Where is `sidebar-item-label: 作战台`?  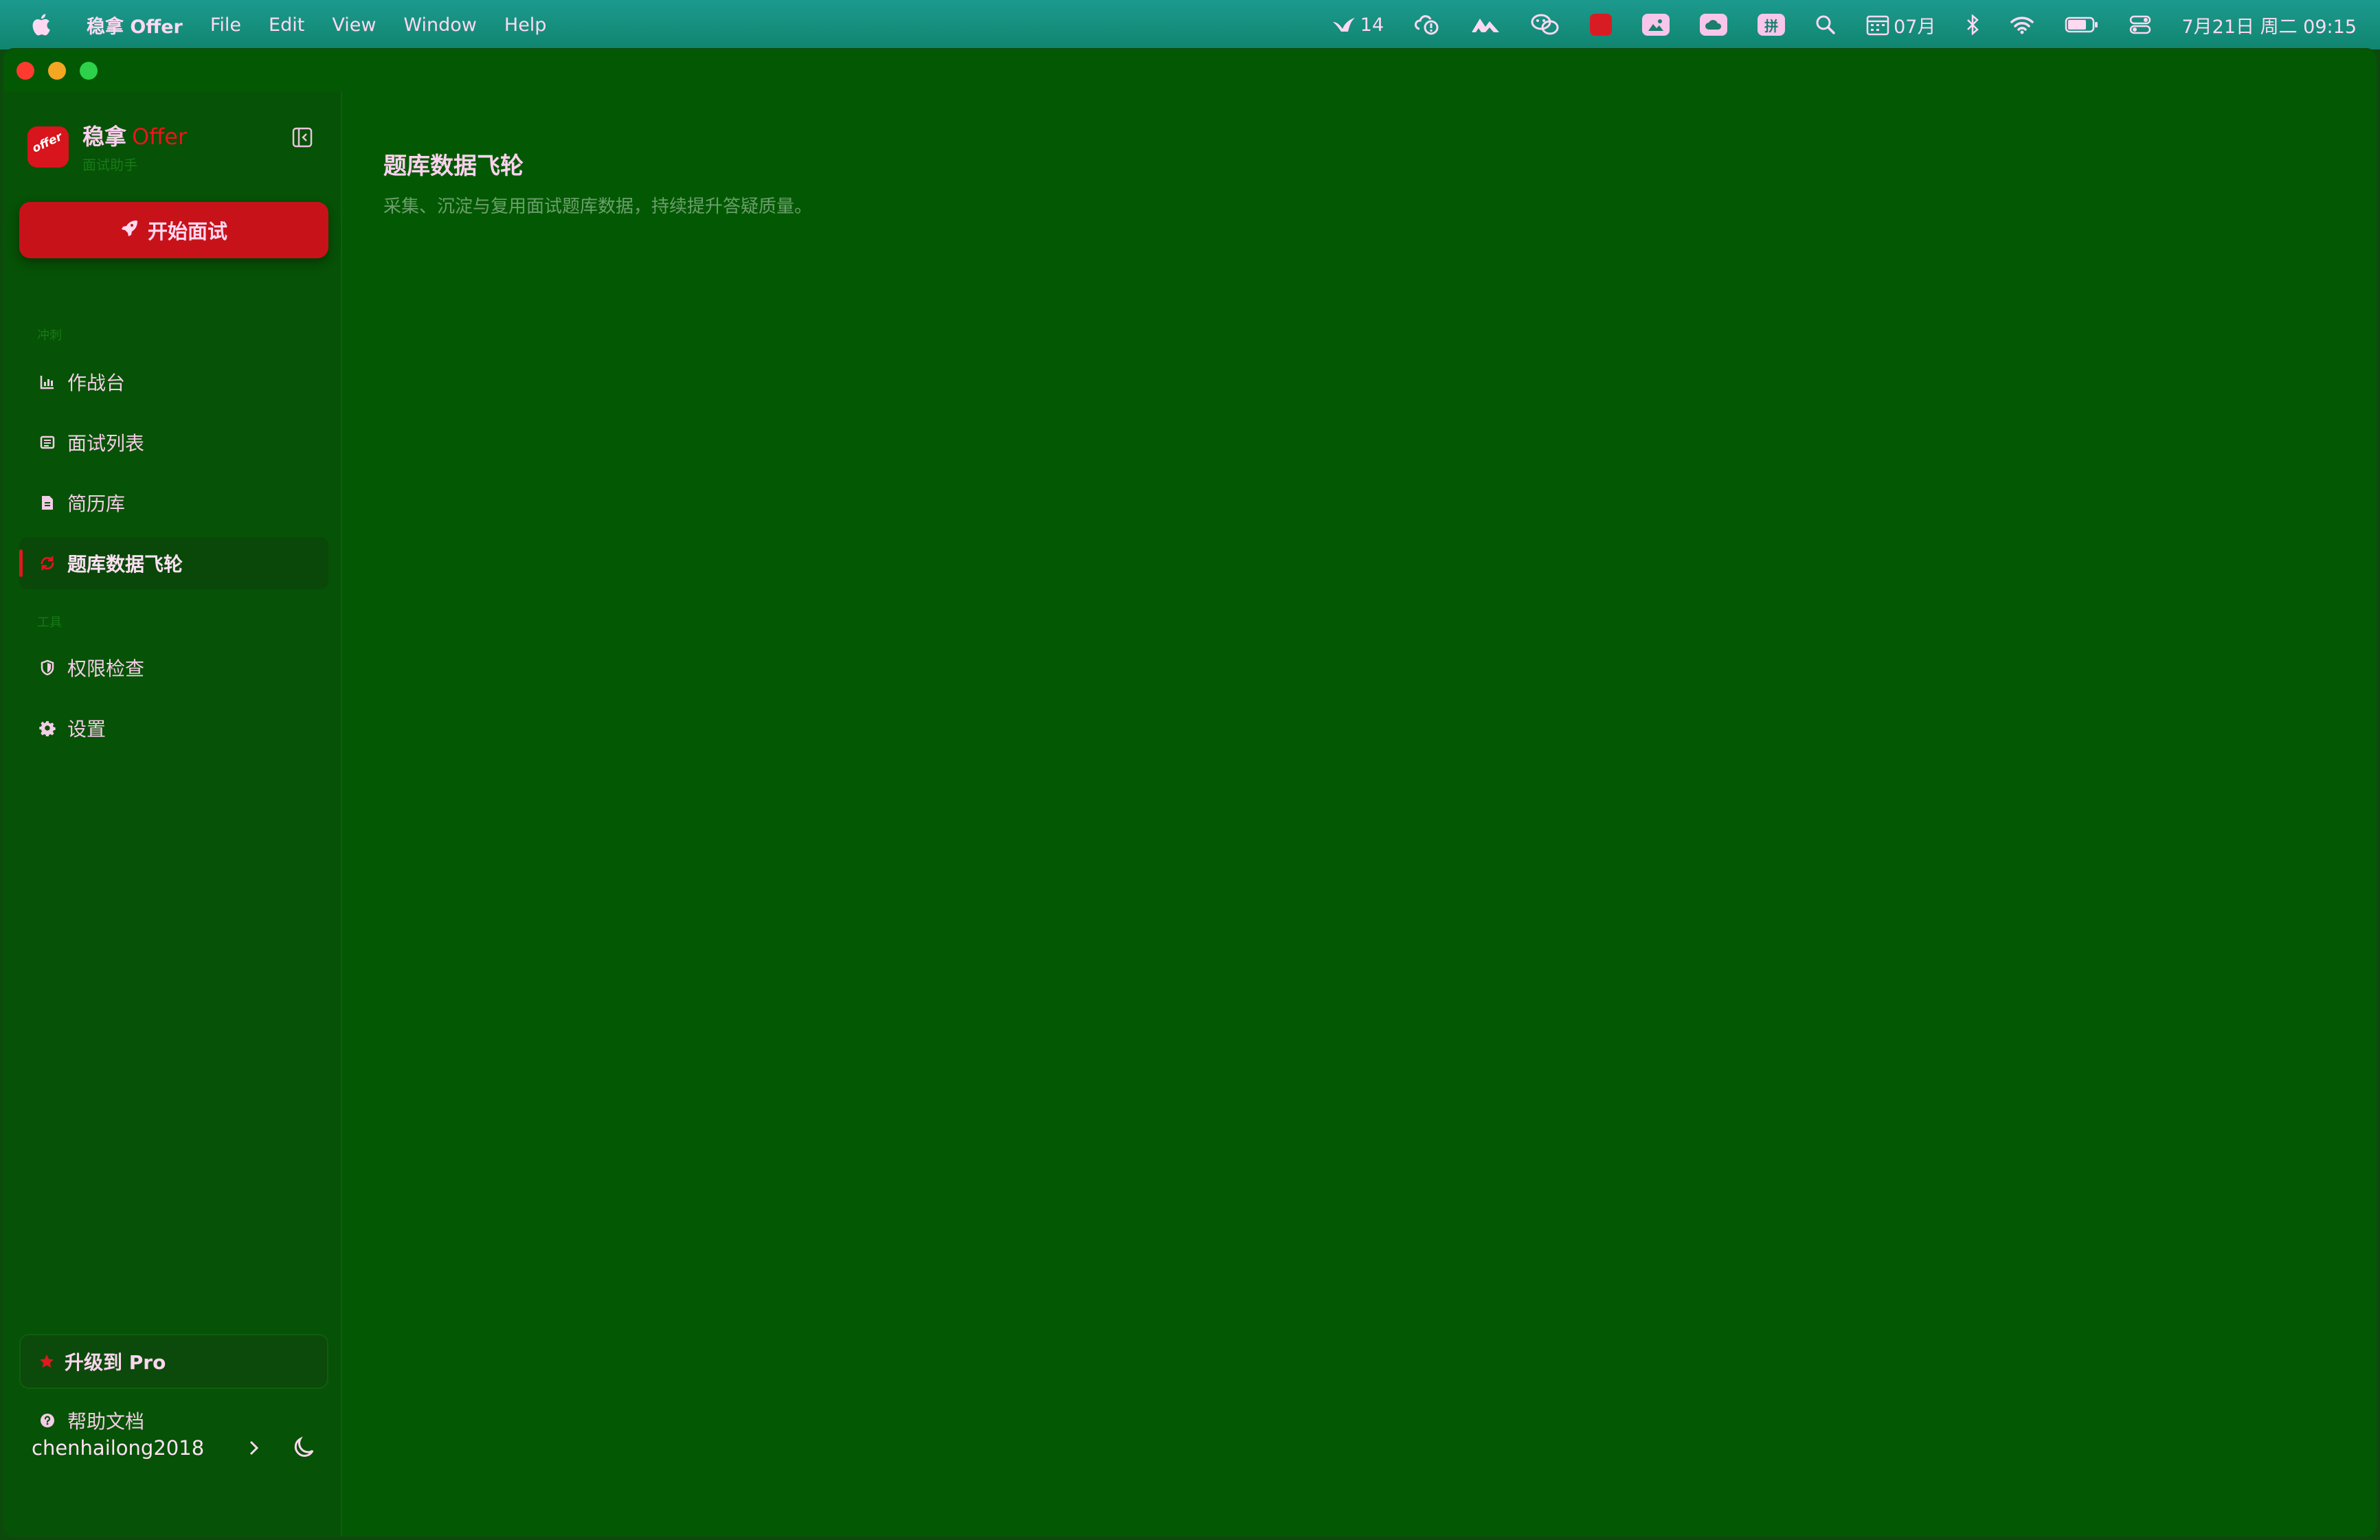
sidebar-item-label: 作战台 is located at coordinates (96, 383).